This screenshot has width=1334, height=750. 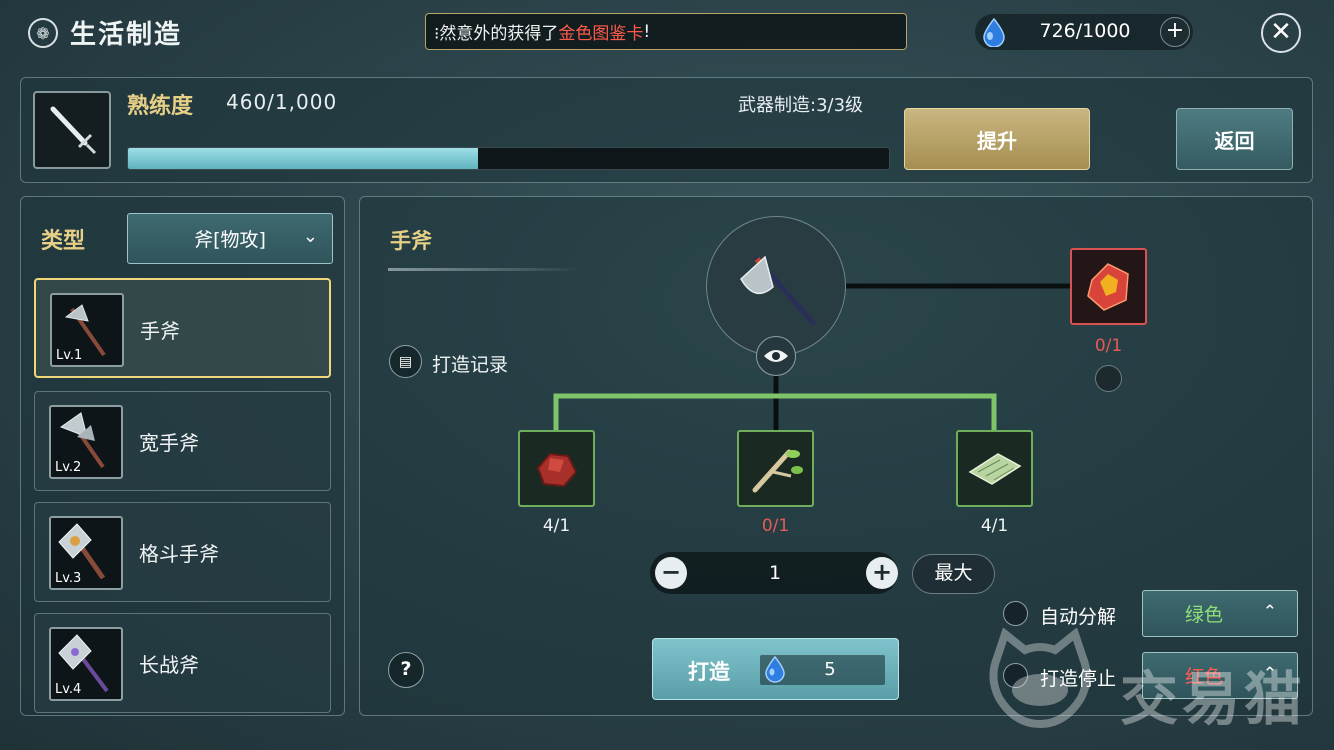 I want to click on water-drop-icon, so click(x=775, y=669).